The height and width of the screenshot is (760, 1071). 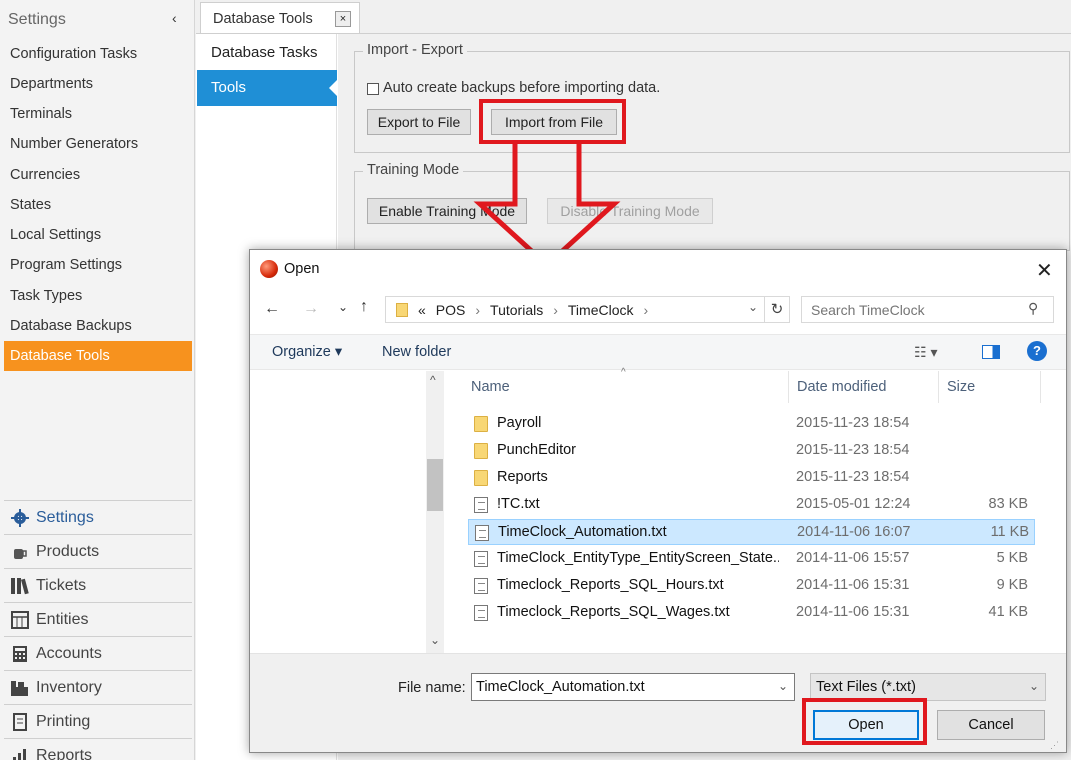 I want to click on file-size: 41 KB, so click(x=1008, y=612).